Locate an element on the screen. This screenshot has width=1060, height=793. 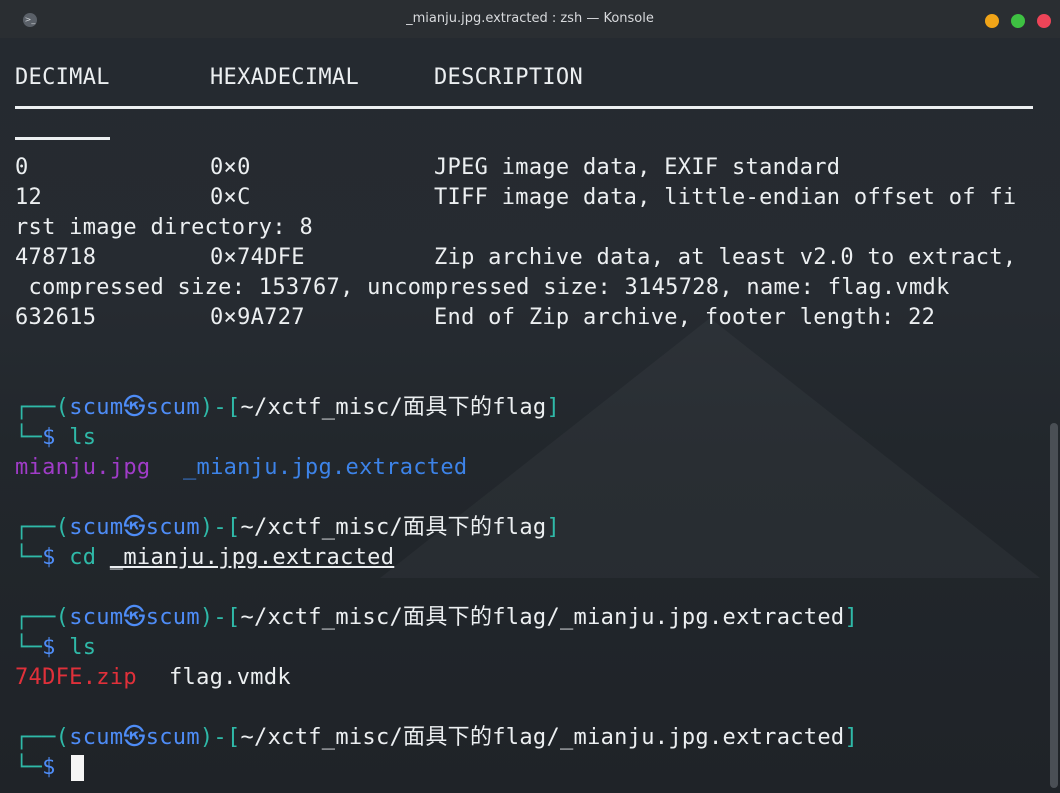
row-decimal: 478718 is located at coordinates (56, 257).